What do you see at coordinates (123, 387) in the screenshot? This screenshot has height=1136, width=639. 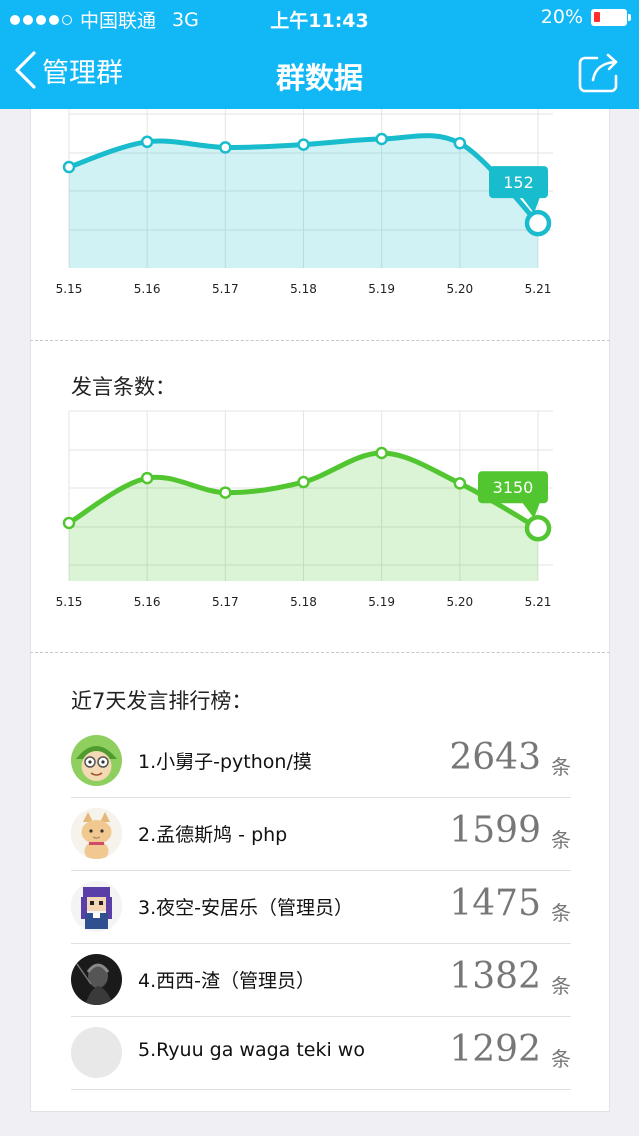 I see `messages-chart-title: 发言条数：` at bounding box center [123, 387].